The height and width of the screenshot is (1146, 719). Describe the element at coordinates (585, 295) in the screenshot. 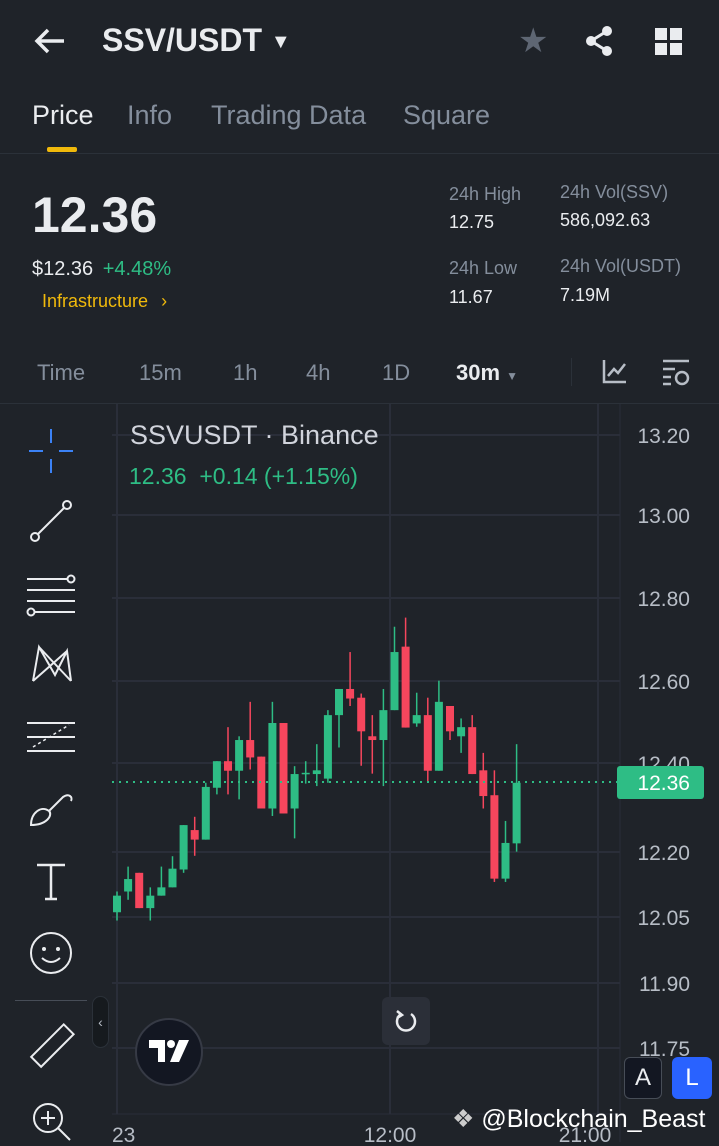

I see `vol-quote-value: 7.19M` at that location.